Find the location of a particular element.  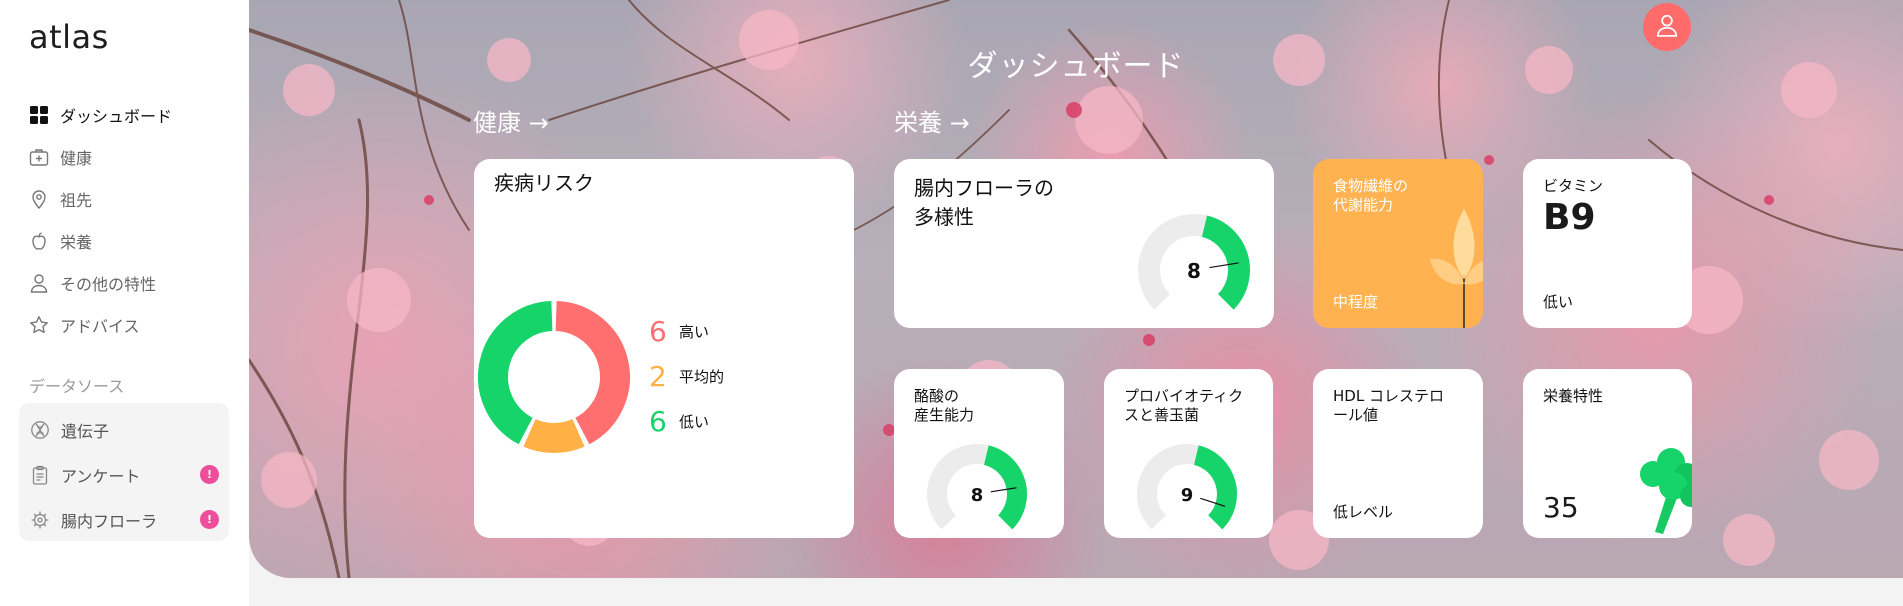

data-source-label: アンケート is located at coordinates (101, 476).